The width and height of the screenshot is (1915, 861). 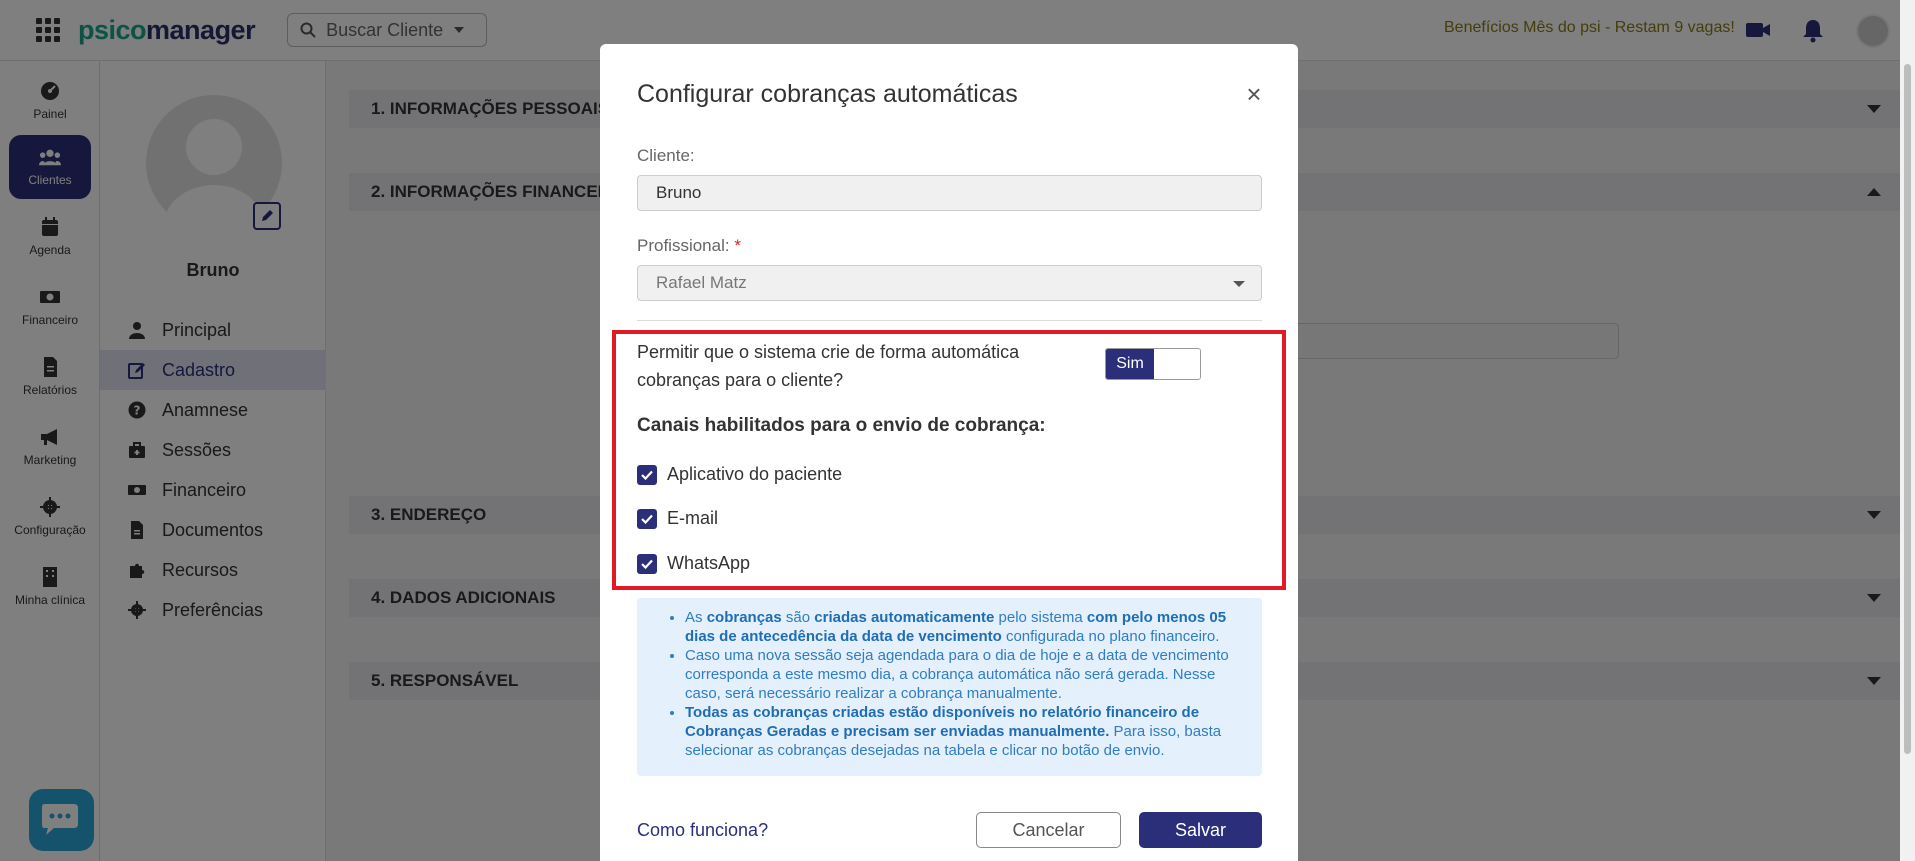 I want to click on channel-whatsapp-checkbox: WhatsApp, so click(x=693, y=563).